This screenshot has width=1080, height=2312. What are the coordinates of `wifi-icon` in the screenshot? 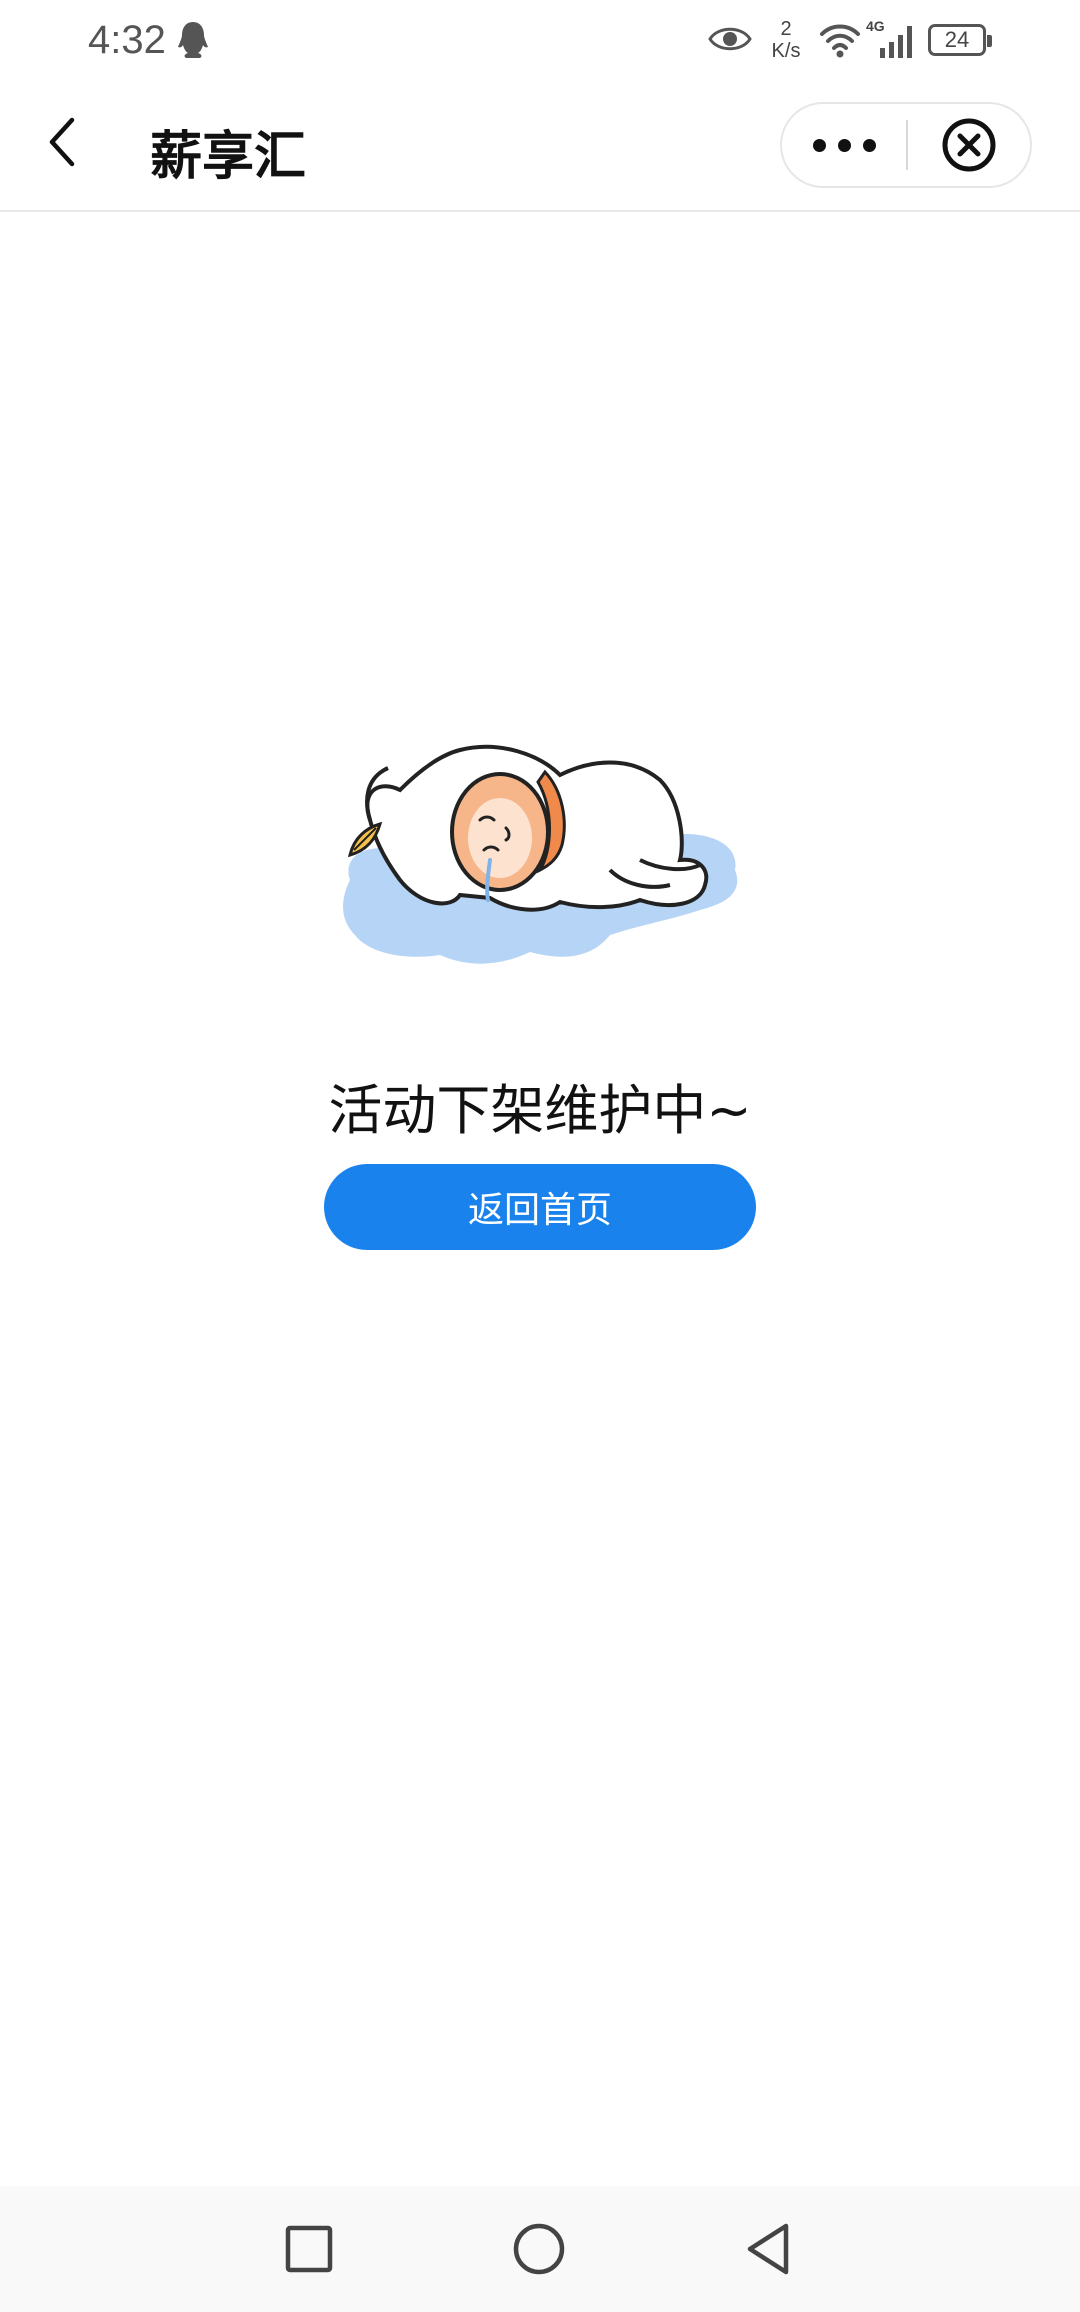 It's located at (840, 41).